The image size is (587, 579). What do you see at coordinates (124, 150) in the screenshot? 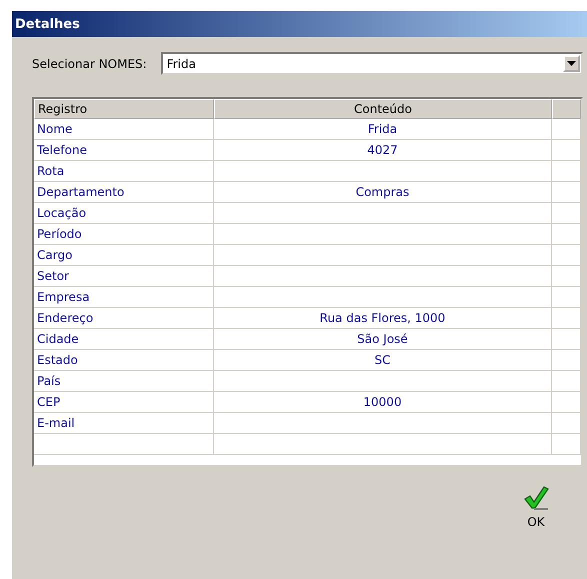
I see `field-cell: Telefone` at bounding box center [124, 150].